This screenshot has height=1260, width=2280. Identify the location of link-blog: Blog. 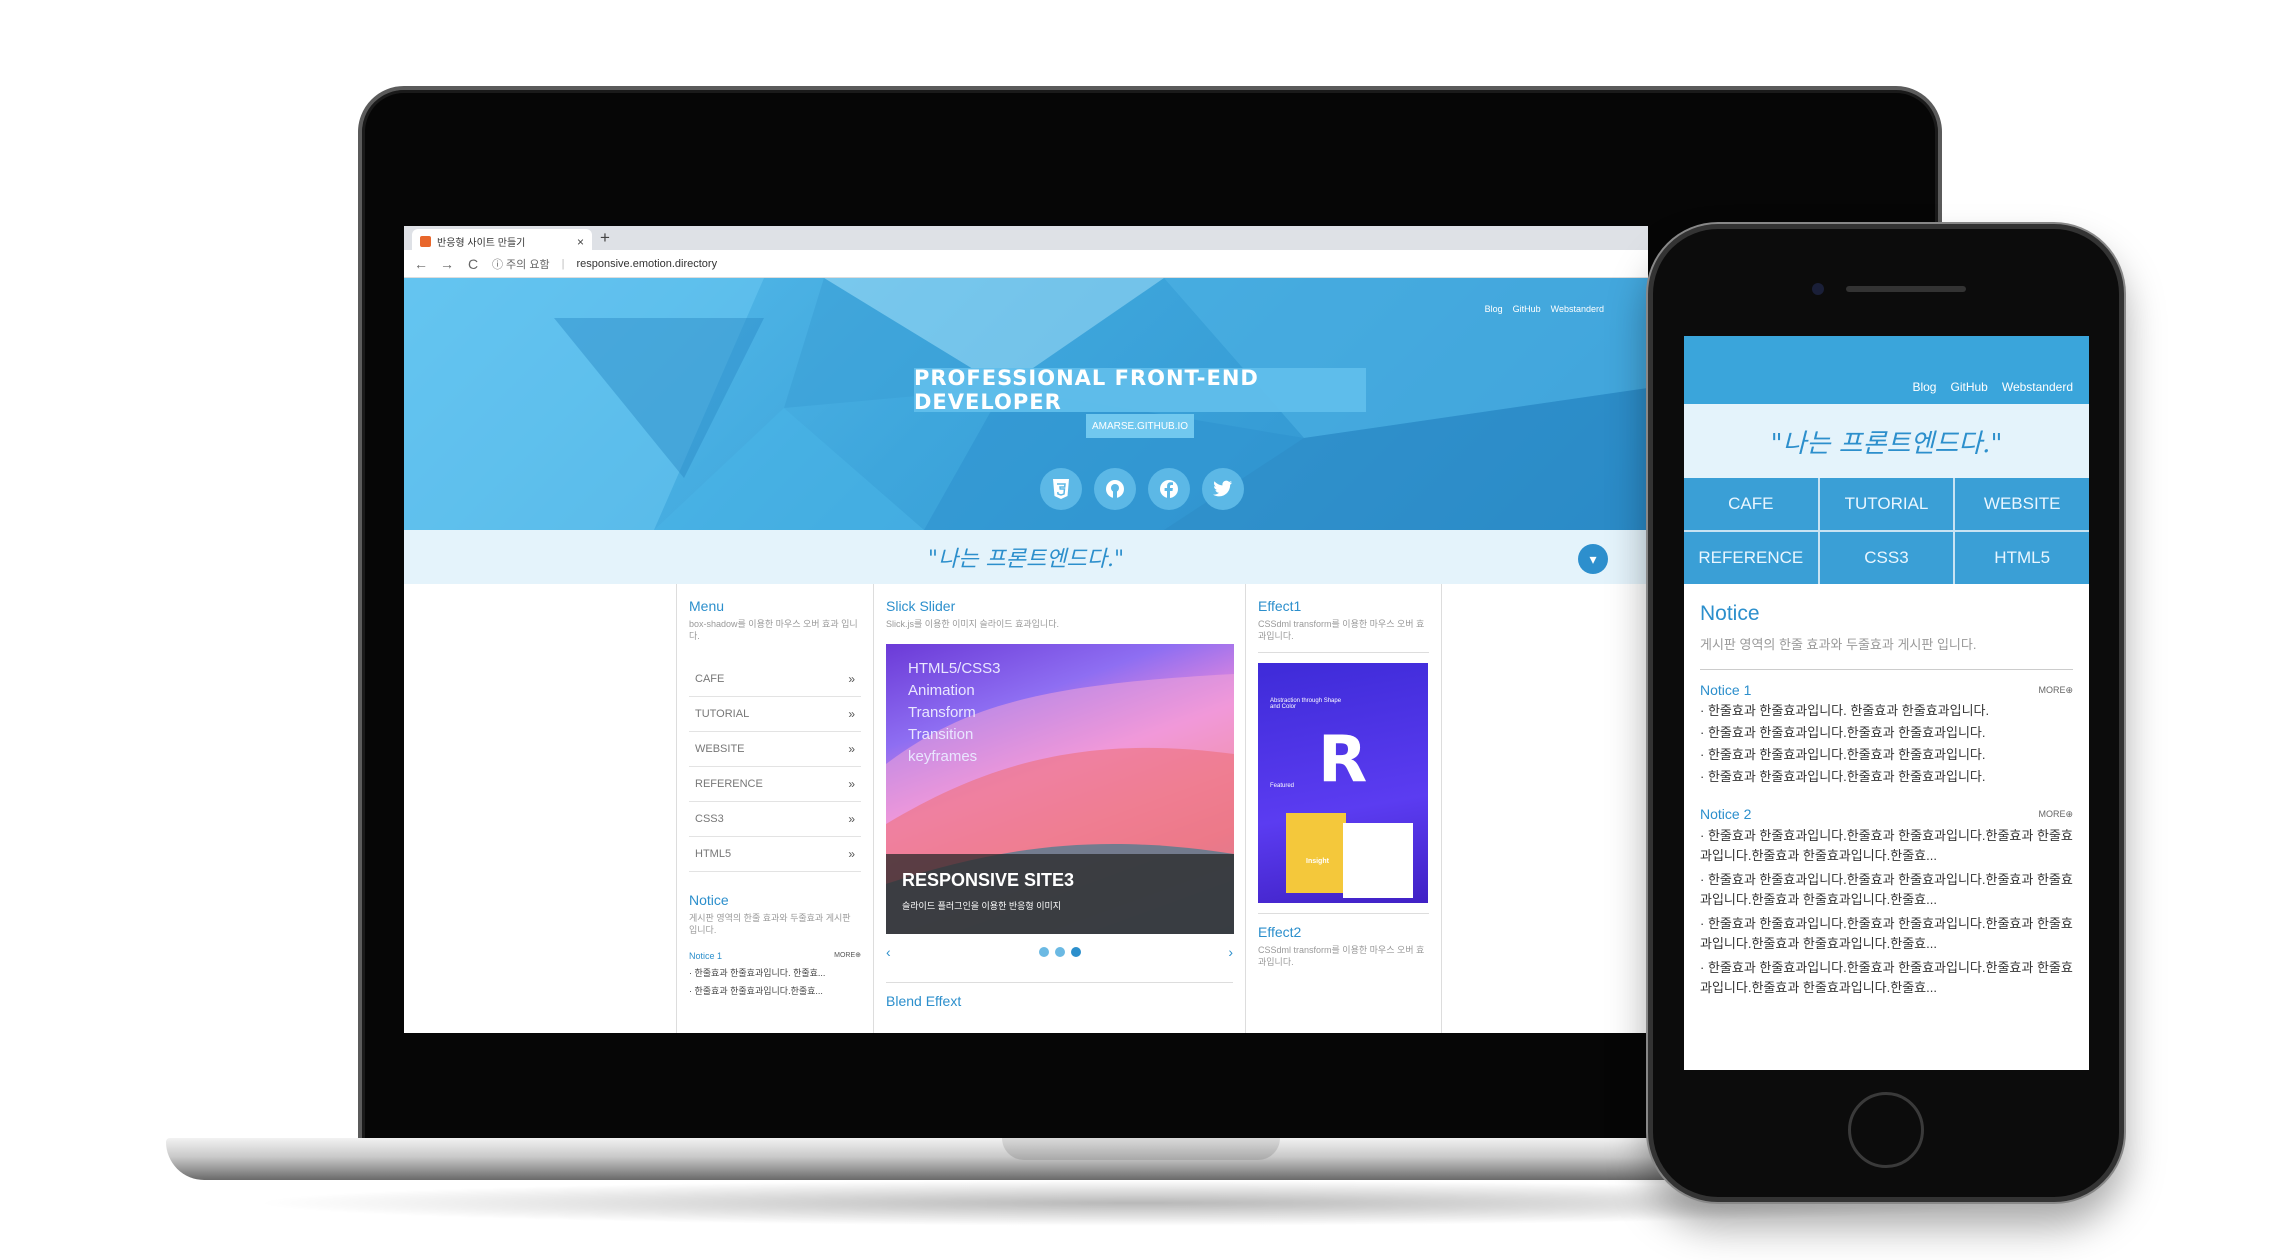
(1494, 309).